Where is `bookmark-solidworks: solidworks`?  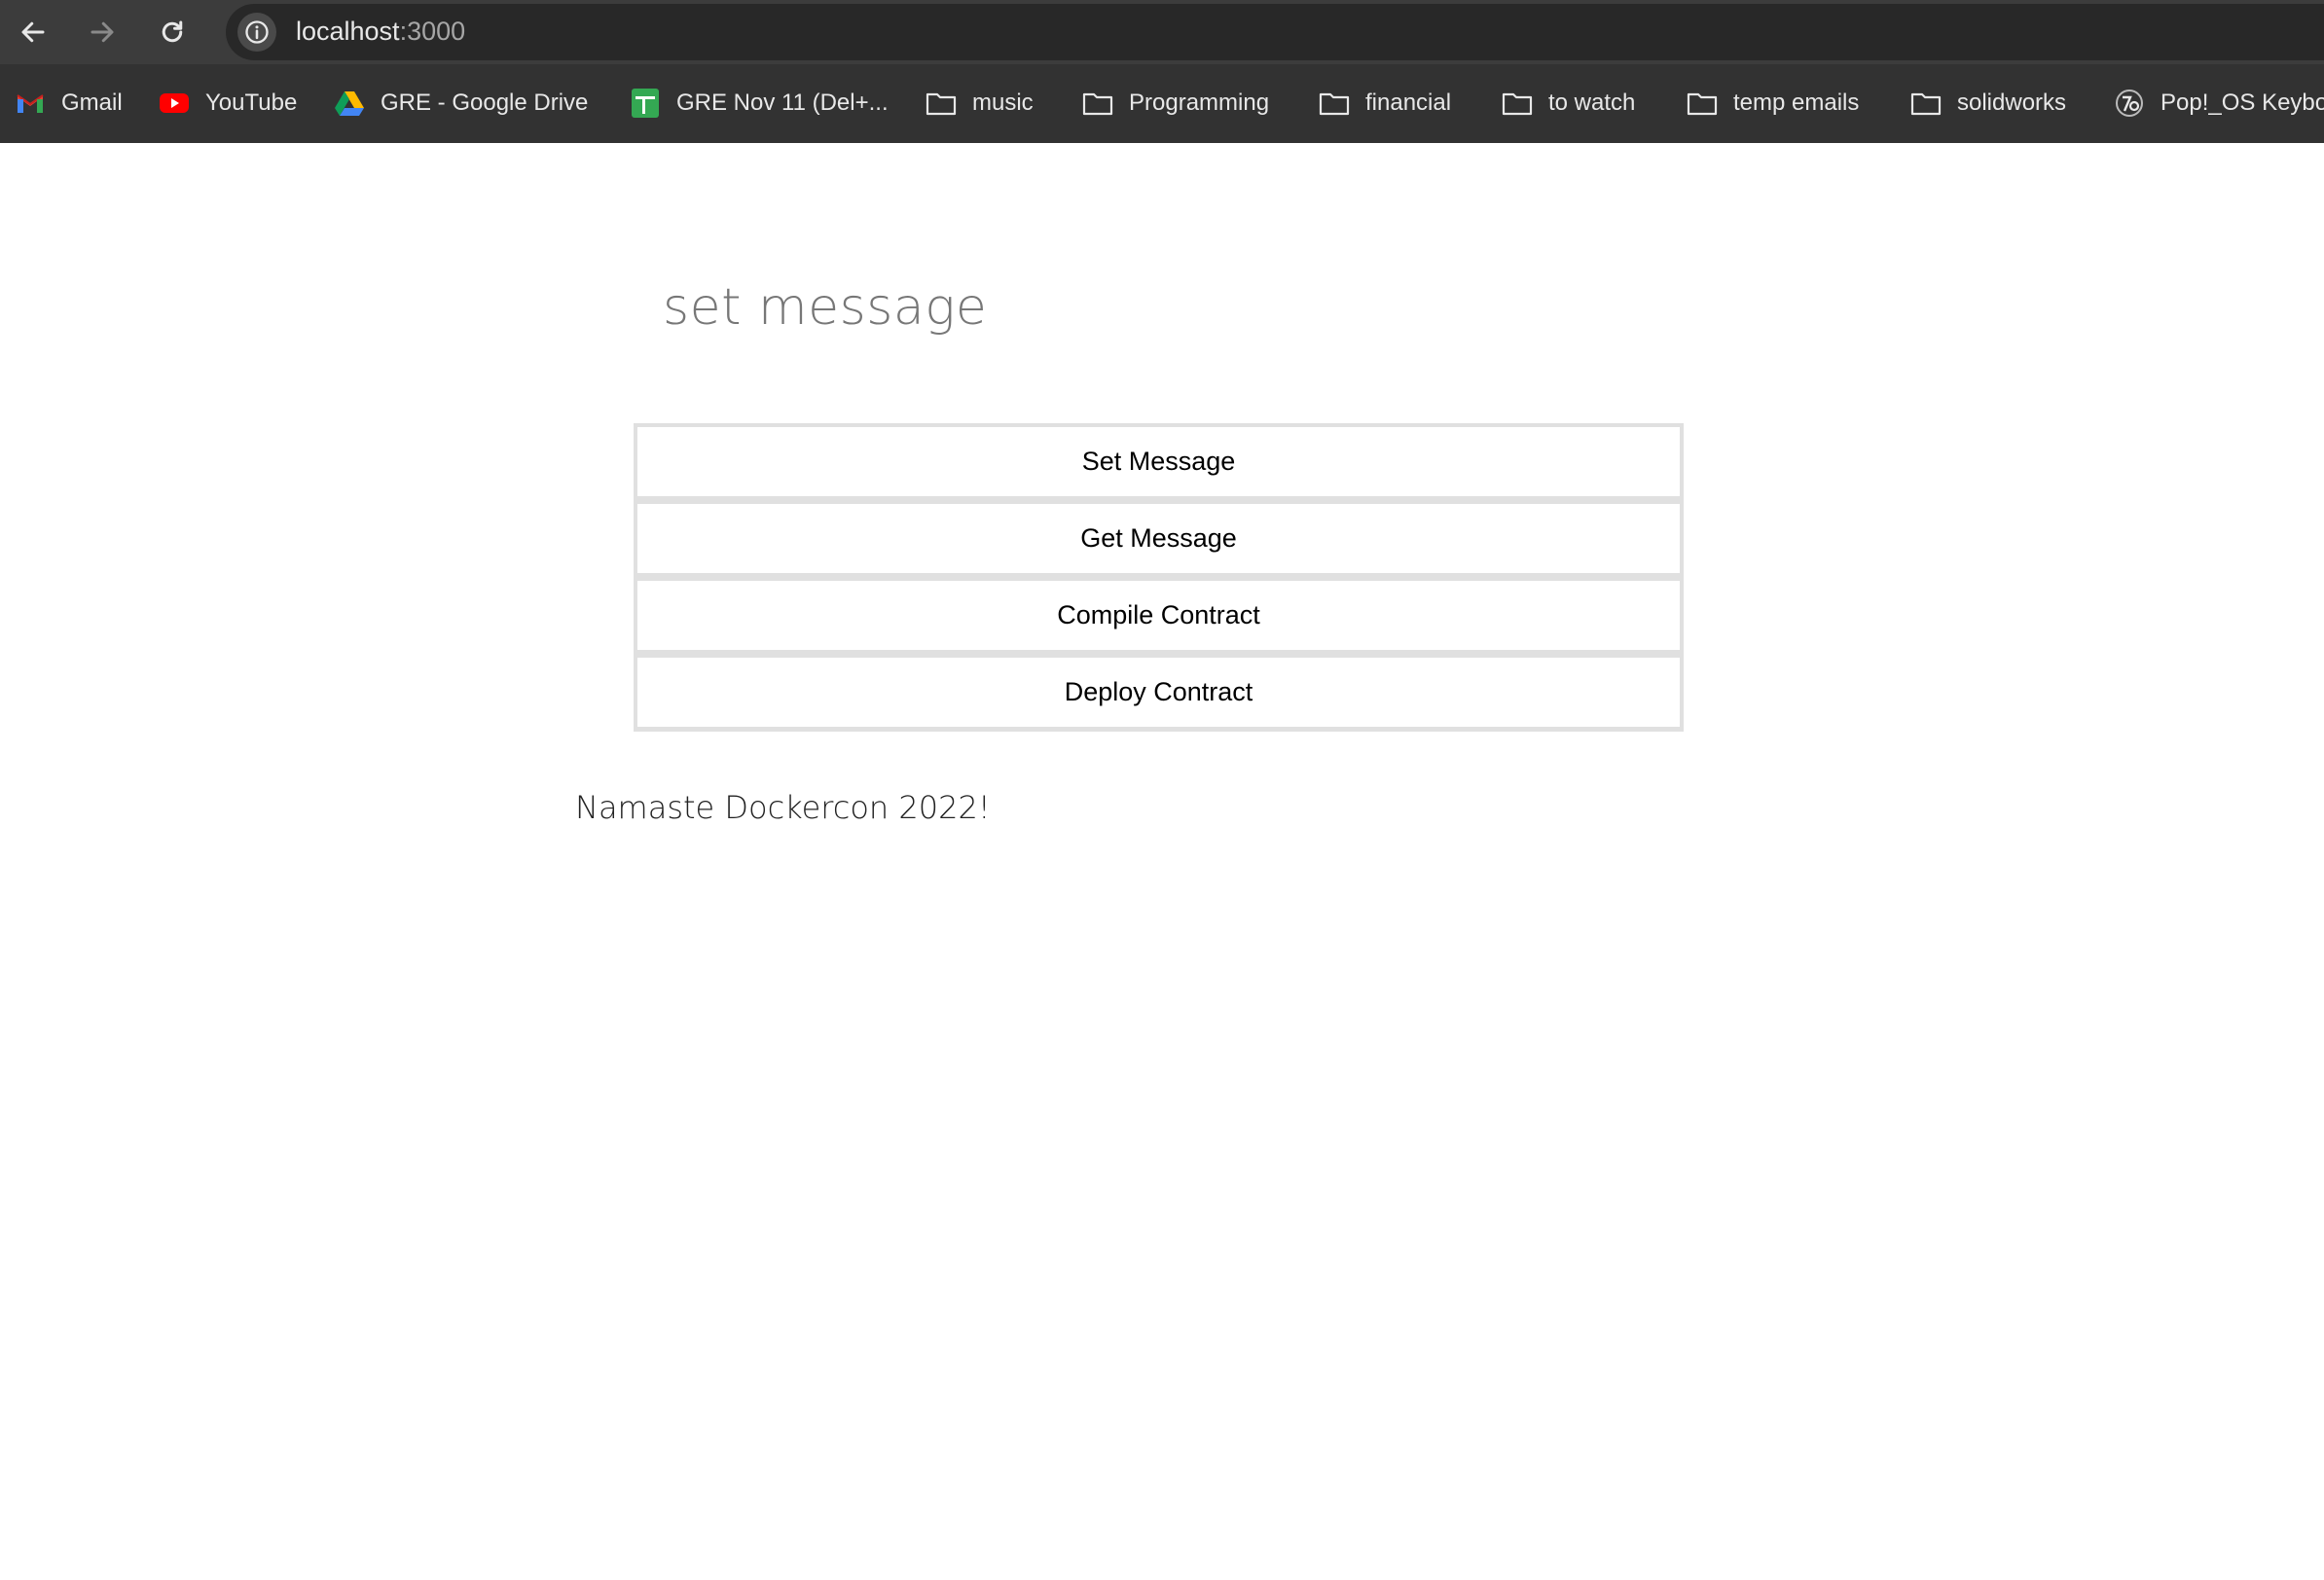
bookmark-solidworks: solidworks is located at coordinates (1988, 103).